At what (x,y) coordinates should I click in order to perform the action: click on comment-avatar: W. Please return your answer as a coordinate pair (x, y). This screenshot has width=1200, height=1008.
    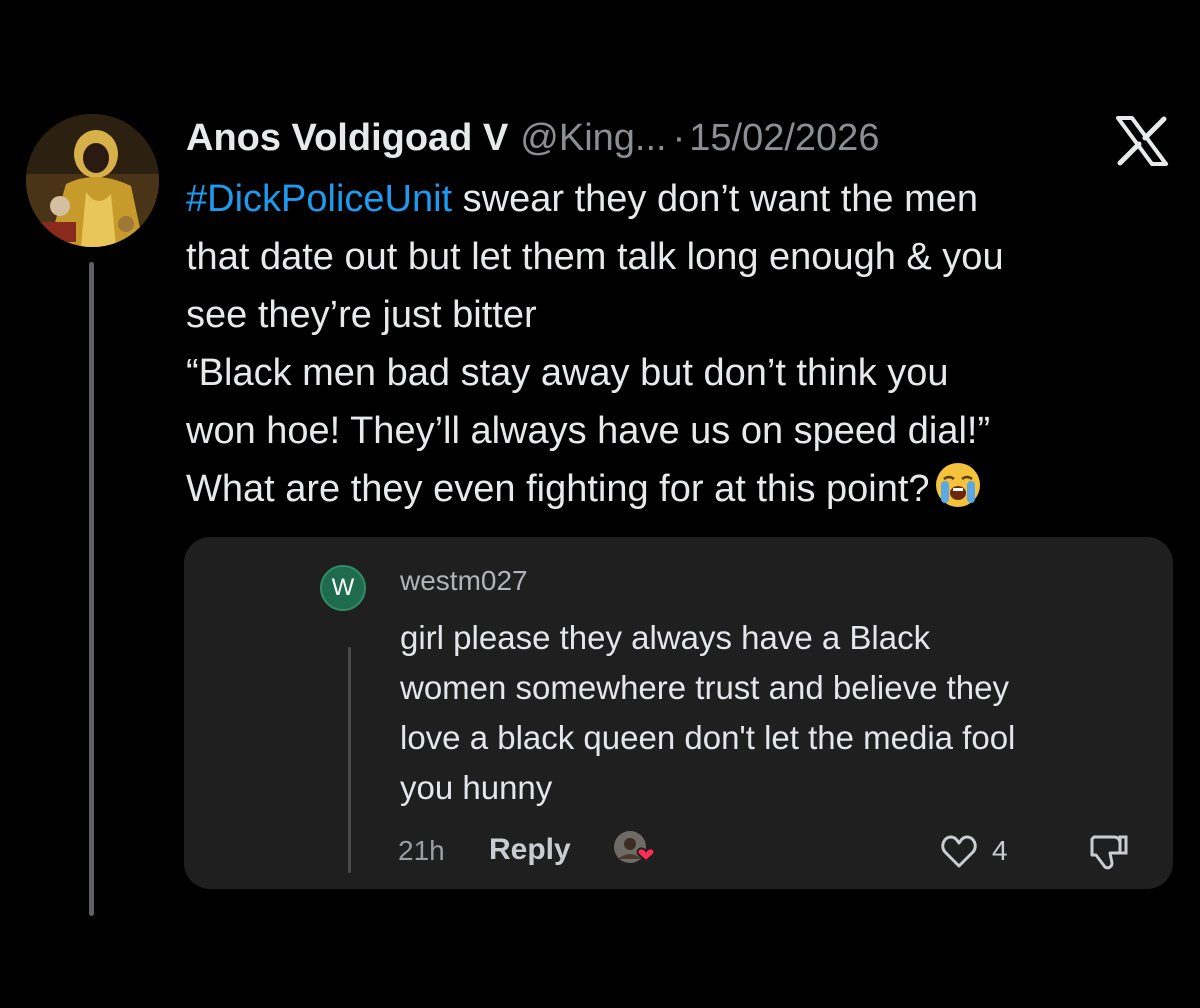
    Looking at the image, I should click on (343, 588).